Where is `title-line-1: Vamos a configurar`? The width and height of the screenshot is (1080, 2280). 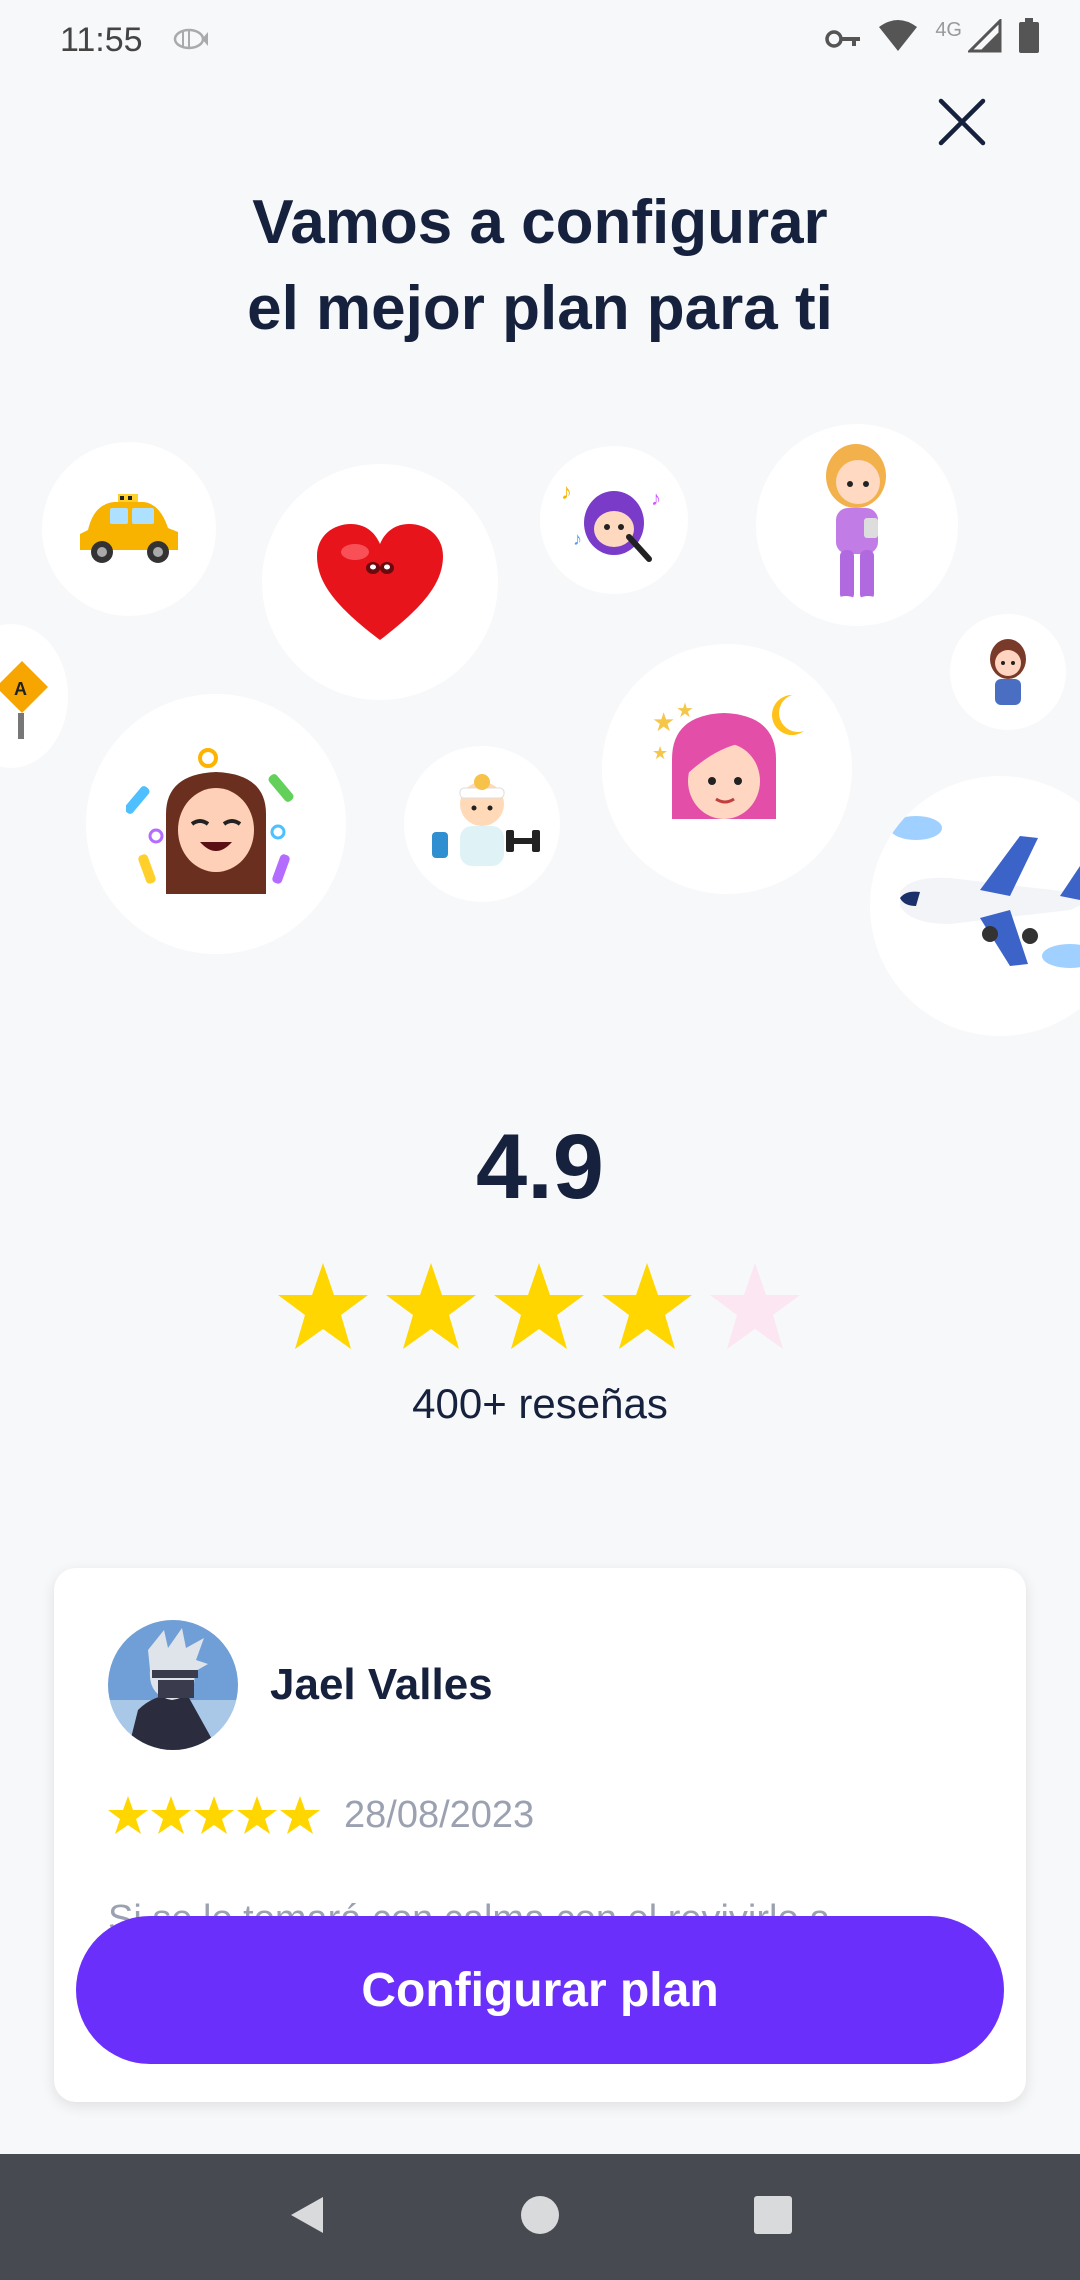
title-line-1: Vamos a configurar is located at coordinates (540, 222).